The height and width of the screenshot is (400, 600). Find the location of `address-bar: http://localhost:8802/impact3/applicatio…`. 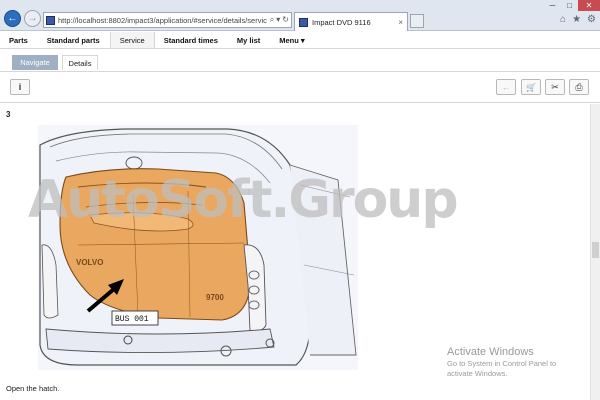

address-bar: http://localhost:8802/impact3/applicatio… is located at coordinates (167, 20).